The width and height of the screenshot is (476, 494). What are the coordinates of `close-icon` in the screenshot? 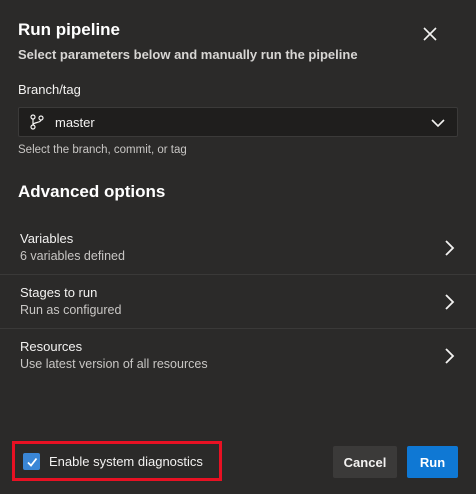 It's located at (430, 34).